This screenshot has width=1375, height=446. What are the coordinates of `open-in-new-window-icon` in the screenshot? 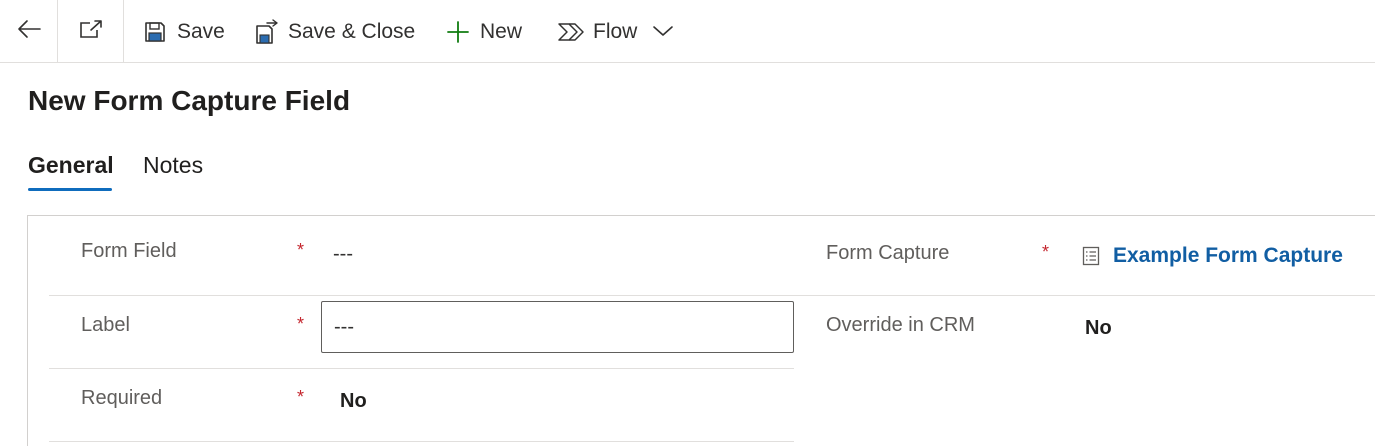 It's located at (91, 31).